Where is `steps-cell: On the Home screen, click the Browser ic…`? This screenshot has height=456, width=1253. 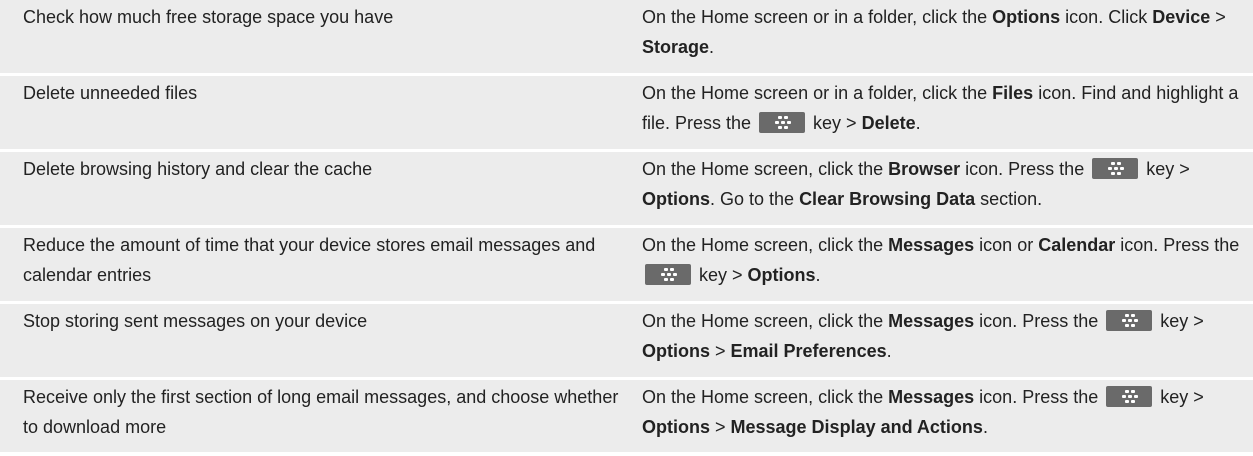 steps-cell: On the Home screen, click the Browser ic… is located at coordinates (916, 183).